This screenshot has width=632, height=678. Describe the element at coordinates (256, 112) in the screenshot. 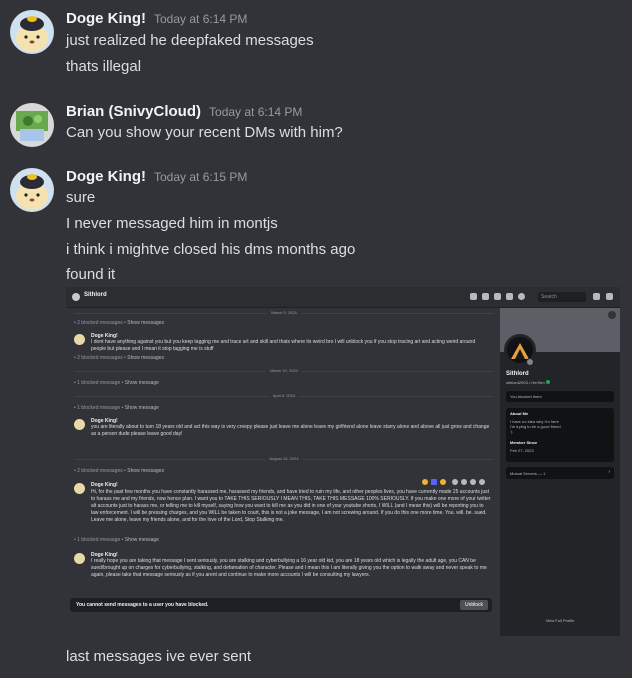

I see `message-timestamp: Today at 6:14 PM` at that location.